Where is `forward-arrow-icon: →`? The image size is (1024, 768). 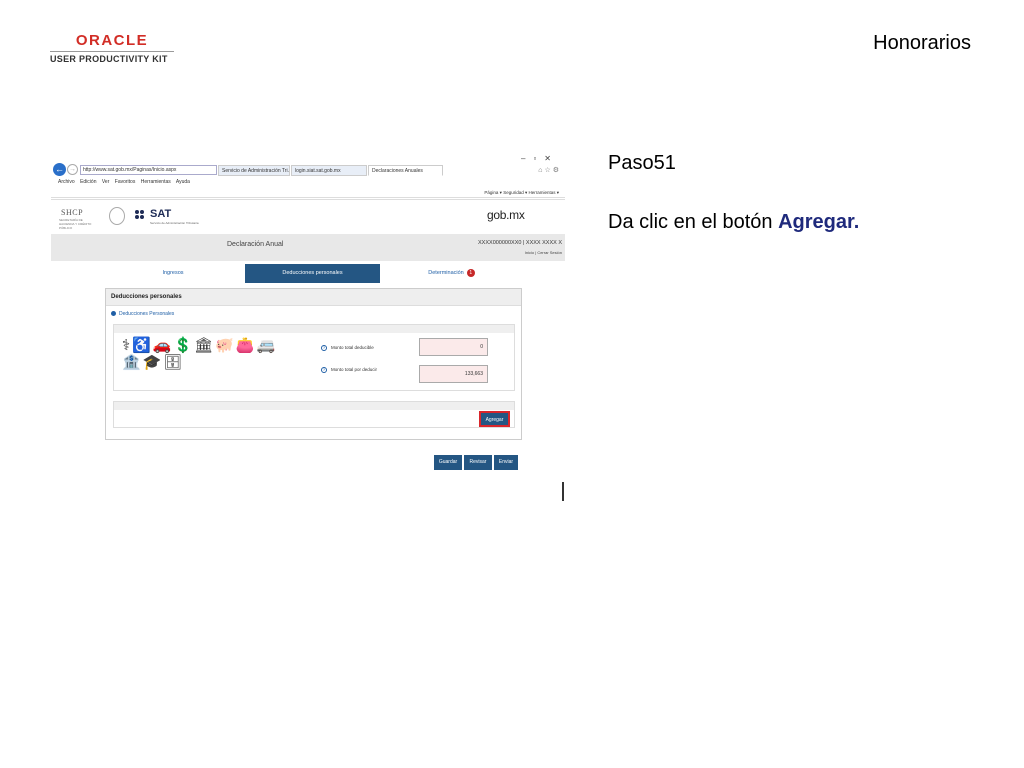
forward-arrow-icon: → is located at coordinates (72, 169).